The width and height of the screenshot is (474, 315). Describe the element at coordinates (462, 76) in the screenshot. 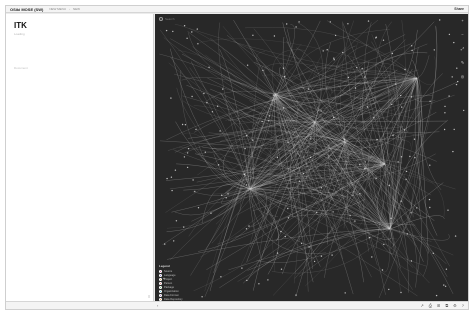

I see `focus-icon: ◎` at that location.